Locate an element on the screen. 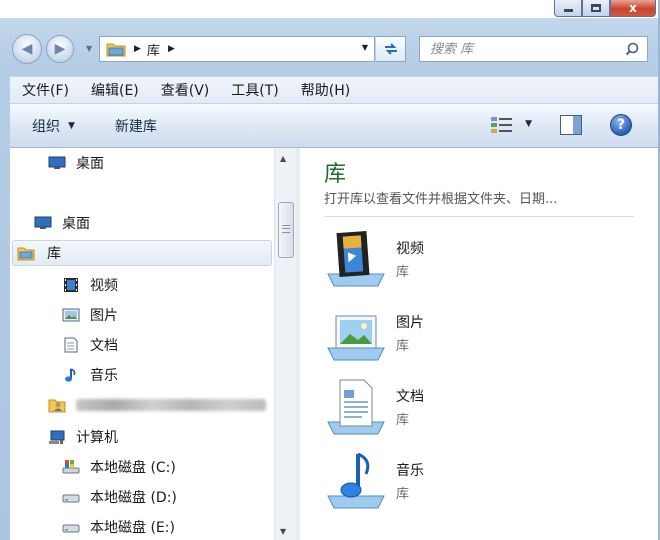  recent-pages-dropdown: ▼ is located at coordinates (89, 48).